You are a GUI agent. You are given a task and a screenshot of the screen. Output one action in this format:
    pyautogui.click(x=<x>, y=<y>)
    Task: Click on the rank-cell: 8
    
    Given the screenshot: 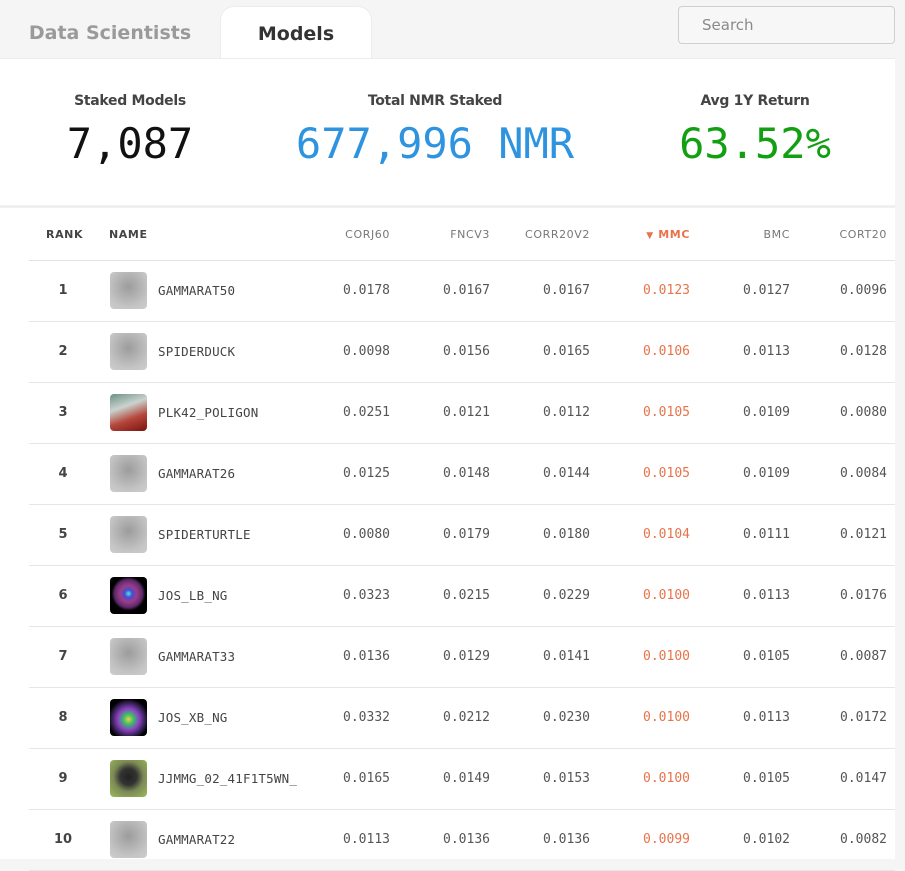 What is the action you would take?
    pyautogui.click(x=63, y=717)
    